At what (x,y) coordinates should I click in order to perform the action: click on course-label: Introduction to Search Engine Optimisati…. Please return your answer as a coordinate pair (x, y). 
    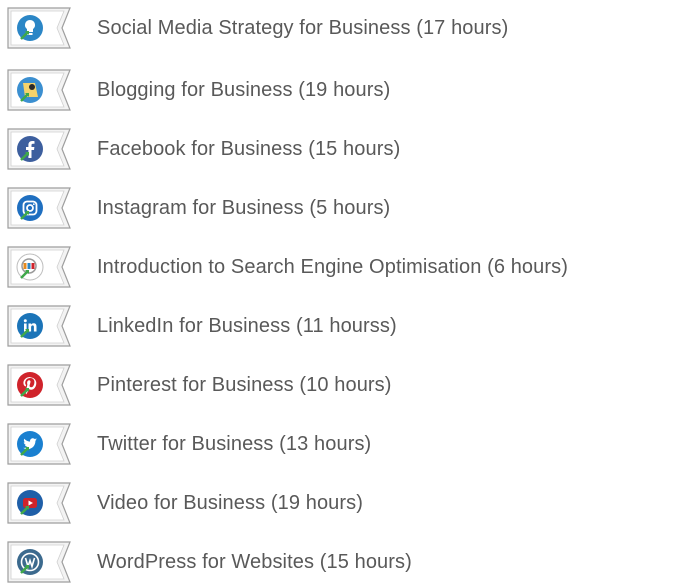
    Looking at the image, I should click on (333, 267).